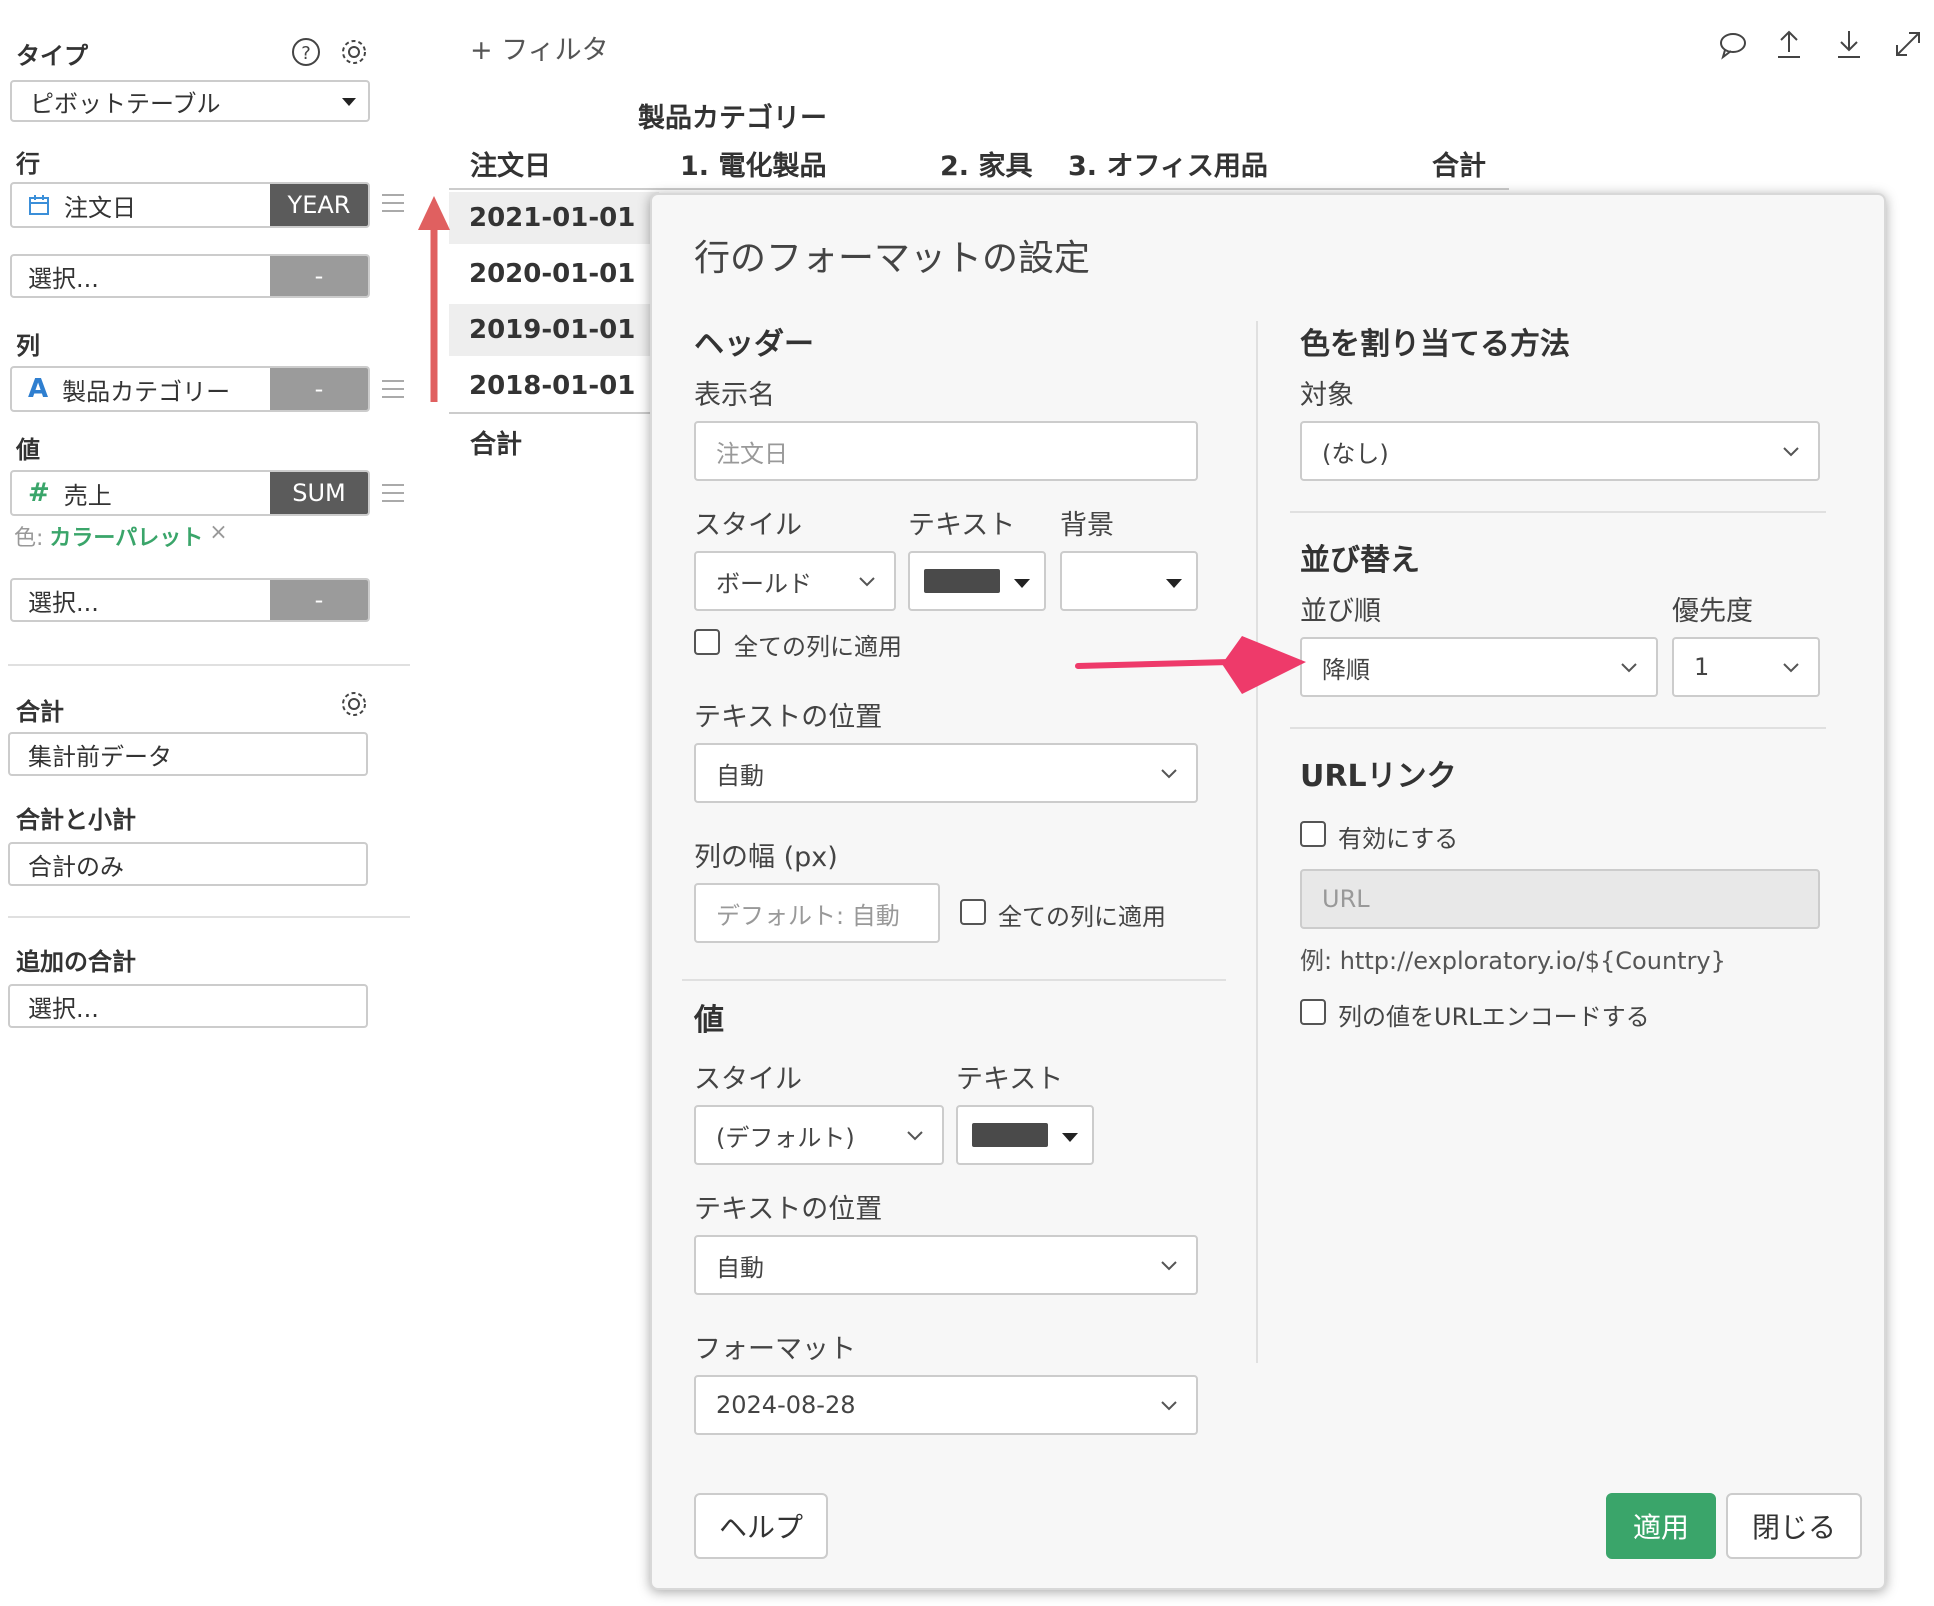 The height and width of the screenshot is (1606, 1934). I want to click on value-section-title: 値, so click(709, 1020).